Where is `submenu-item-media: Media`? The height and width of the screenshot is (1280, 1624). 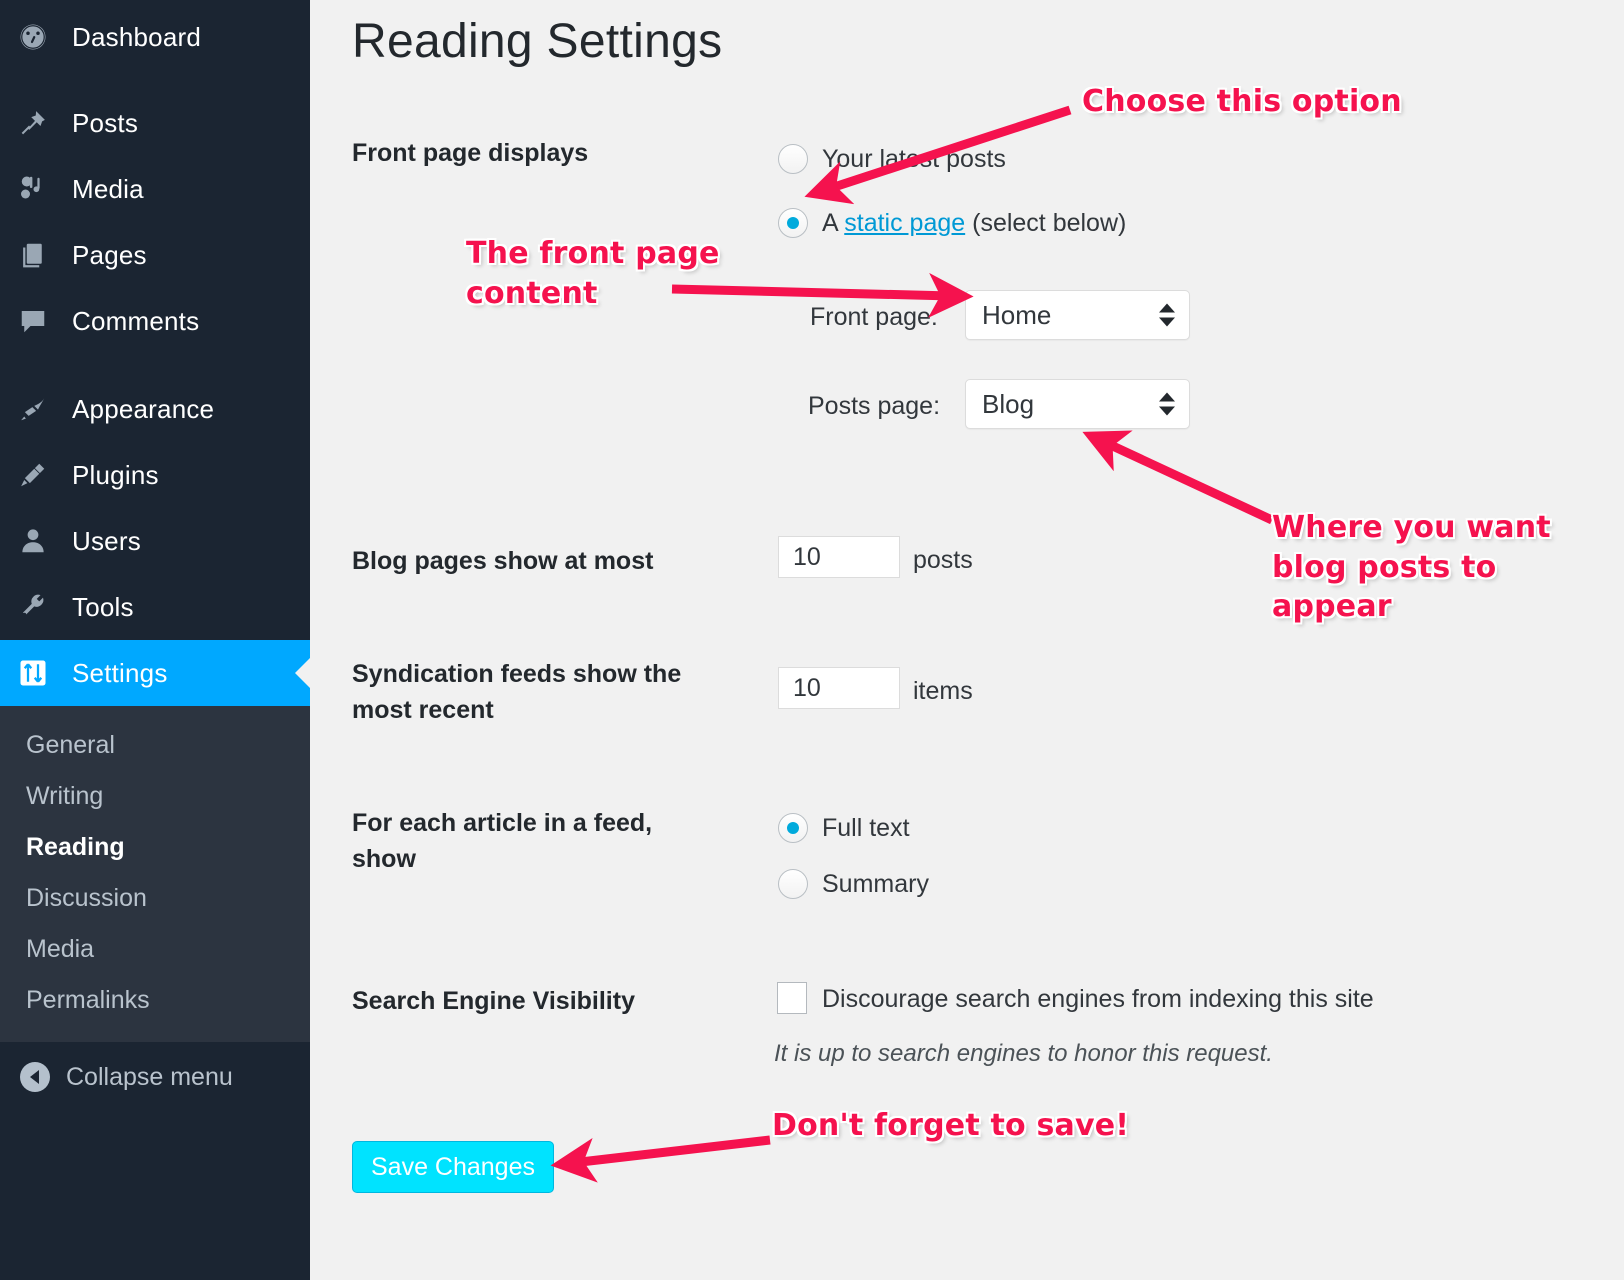 submenu-item-media: Media is located at coordinates (155, 949).